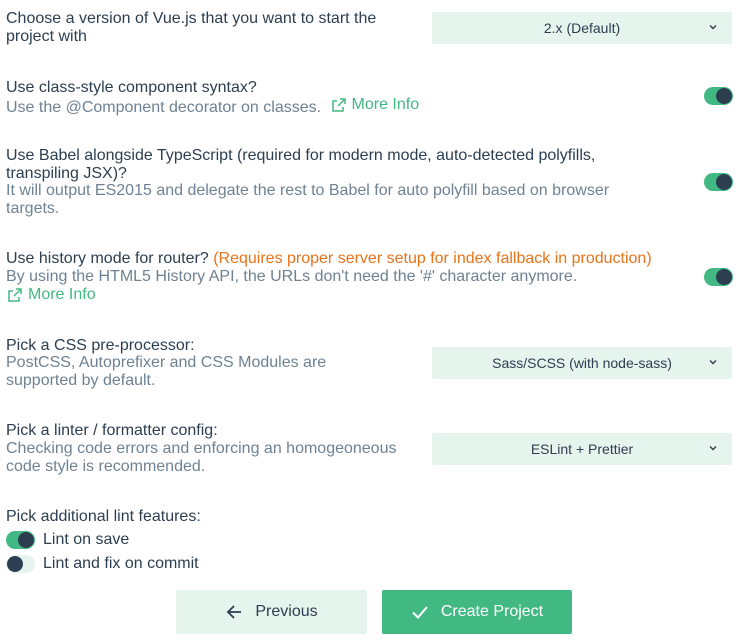  What do you see at coordinates (112, 430) in the screenshot?
I see `linter-title: Pick a linter / formatter config:` at bounding box center [112, 430].